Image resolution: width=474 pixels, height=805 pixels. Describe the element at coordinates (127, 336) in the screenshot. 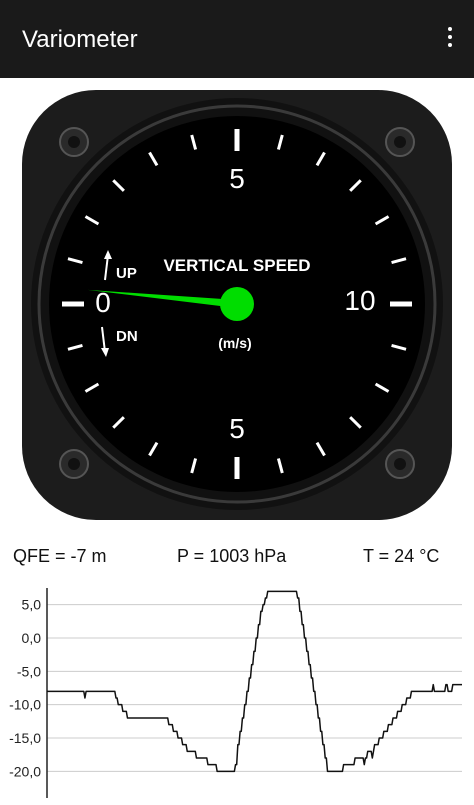

I see `down-label: DN` at that location.